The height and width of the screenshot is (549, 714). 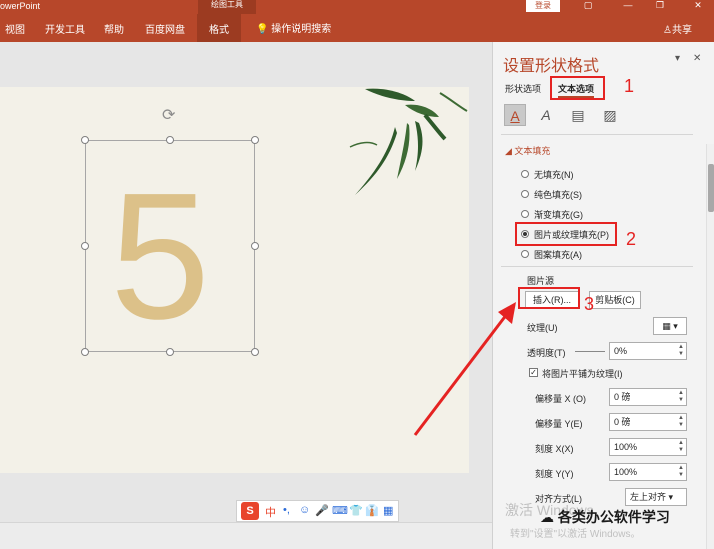 What do you see at coordinates (357, 7) in the screenshot?
I see `title-bar: owerPoint 绘图工具 登录 ▢ — ❐ ✕` at bounding box center [357, 7].